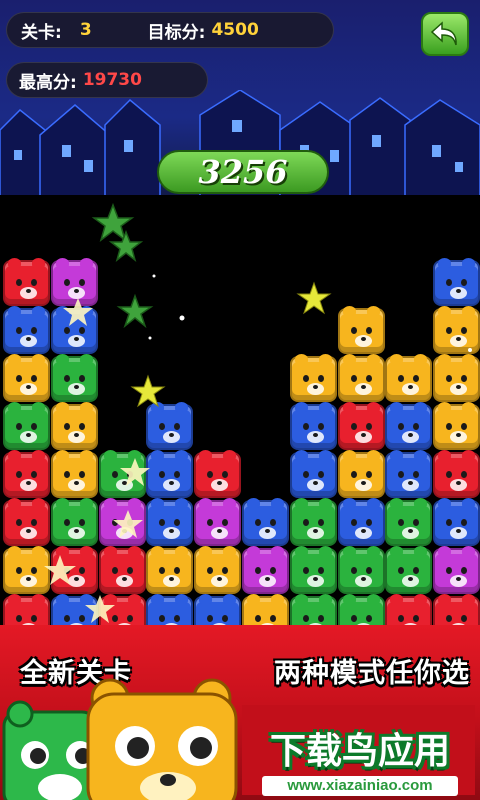  I want to click on promo-right-text: 两种模式任你选, so click(372, 673).